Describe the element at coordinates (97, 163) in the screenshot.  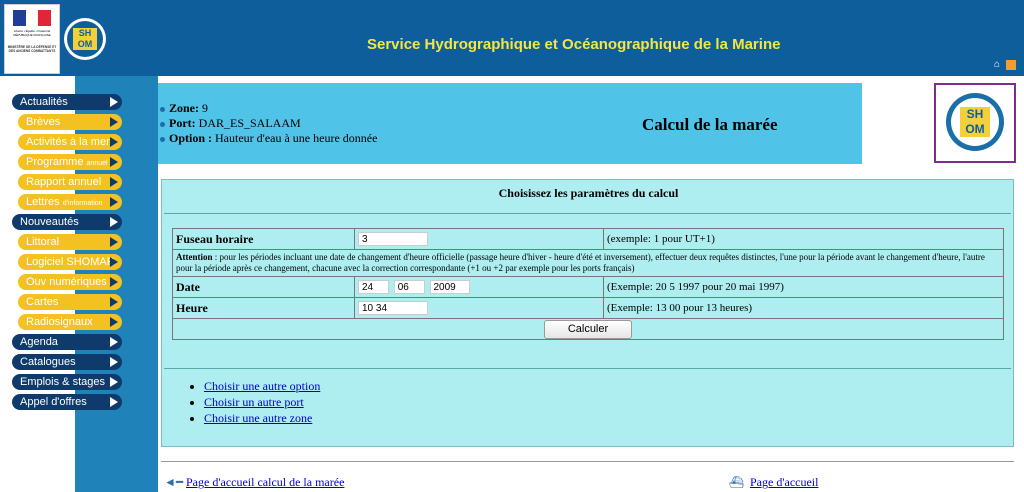
I see `sidebar-item-suffix: annuel` at that location.